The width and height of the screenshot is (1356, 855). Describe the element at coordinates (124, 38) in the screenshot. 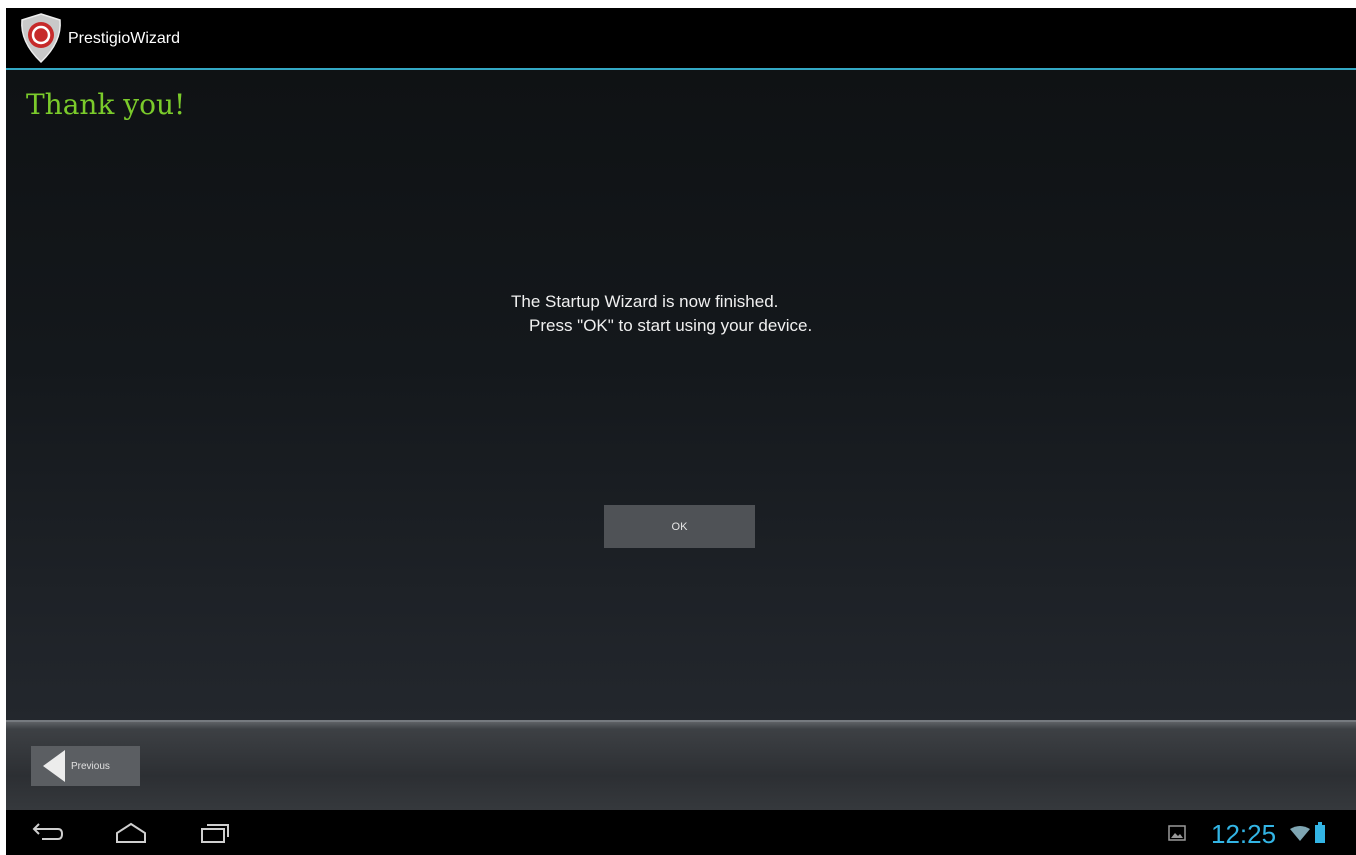

I see `app-title: PrestigioWizard` at that location.